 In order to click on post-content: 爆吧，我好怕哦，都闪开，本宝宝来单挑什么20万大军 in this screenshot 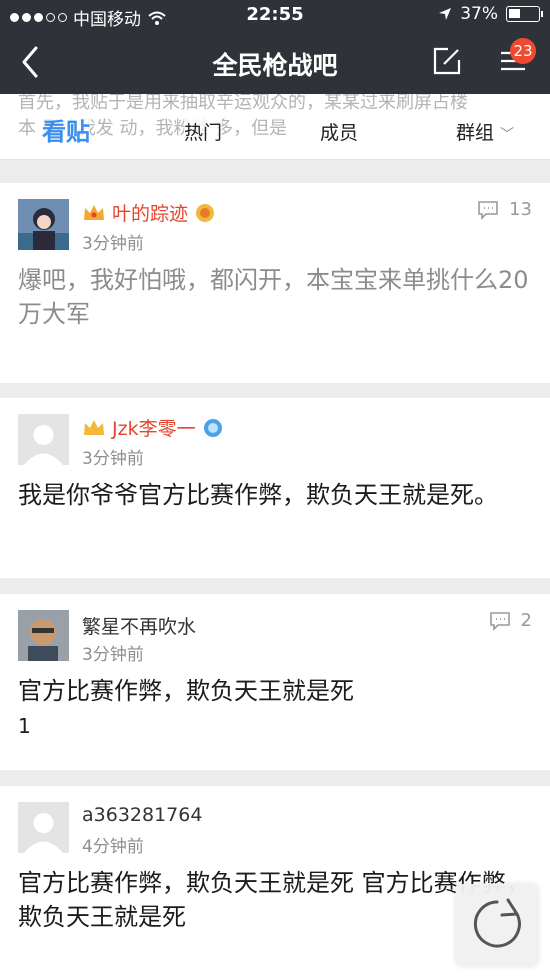, I will do `click(278, 297)`.